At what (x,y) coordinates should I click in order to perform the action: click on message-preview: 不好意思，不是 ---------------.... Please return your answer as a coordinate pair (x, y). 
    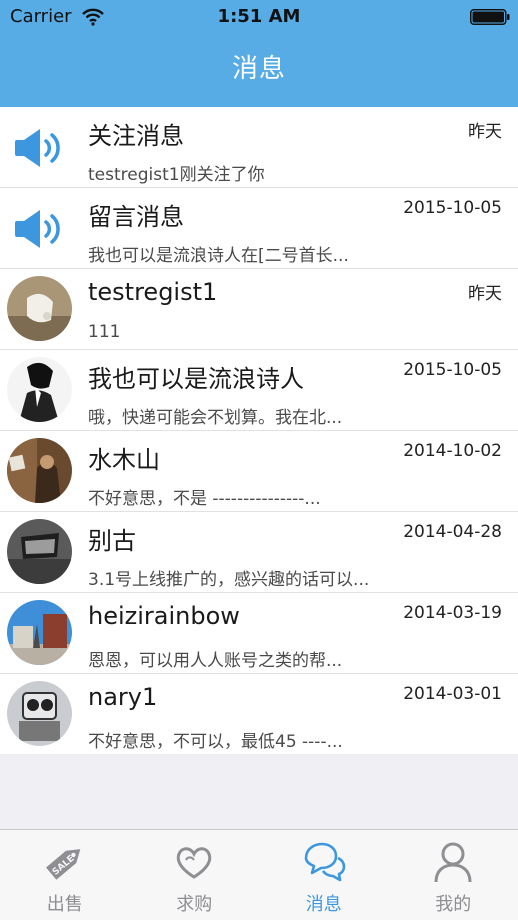
    Looking at the image, I should click on (204, 499).